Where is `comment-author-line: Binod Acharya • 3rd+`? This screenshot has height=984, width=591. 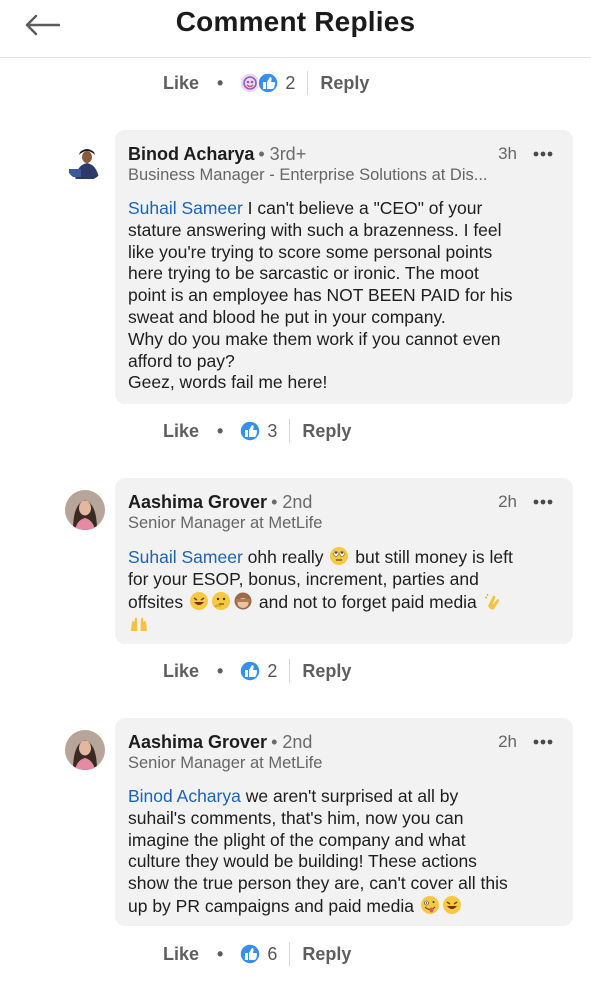 comment-author-line: Binod Acharya • 3rd+ is located at coordinates (217, 154).